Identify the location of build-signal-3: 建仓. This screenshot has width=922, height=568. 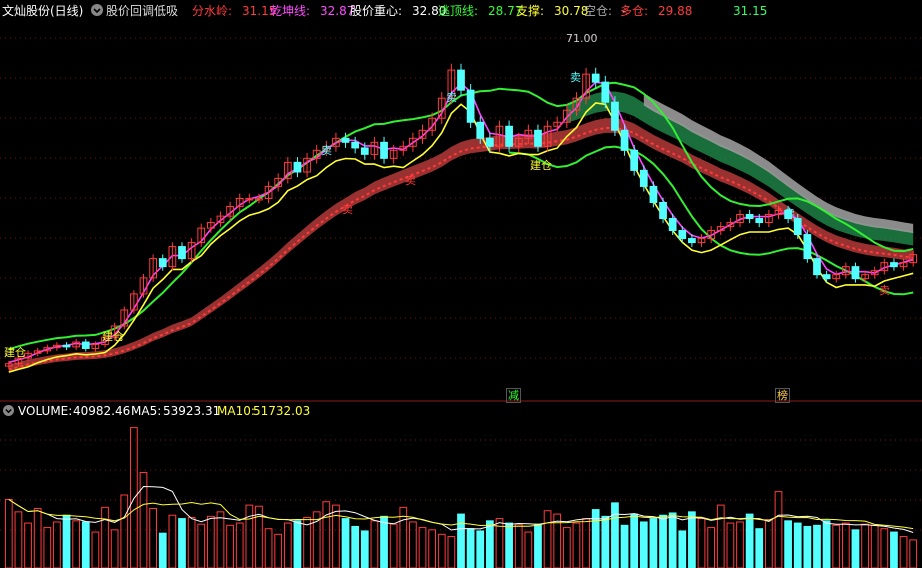
(541, 165).